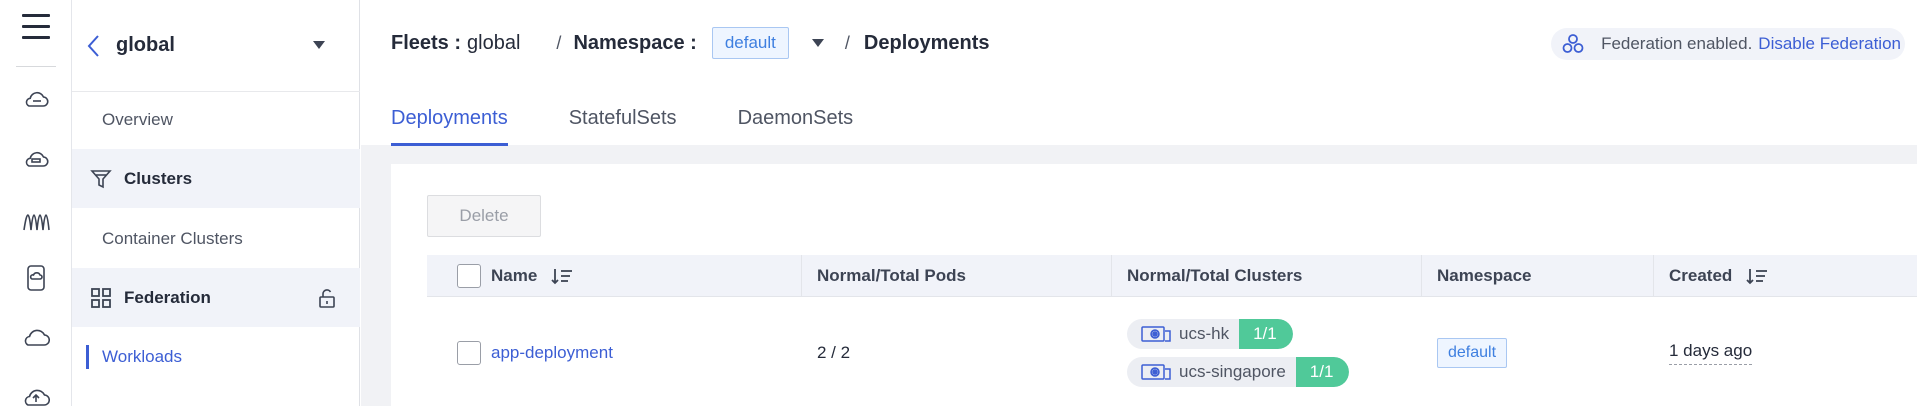 The image size is (1917, 406). I want to click on cell-clusters: ucs-hk 1/1 ucs-singapore 1/1, so click(1266, 352).